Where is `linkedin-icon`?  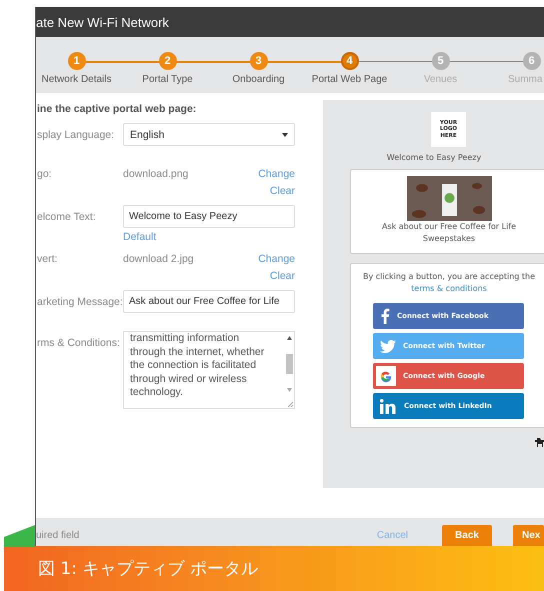
linkedin-icon is located at coordinates (388, 406).